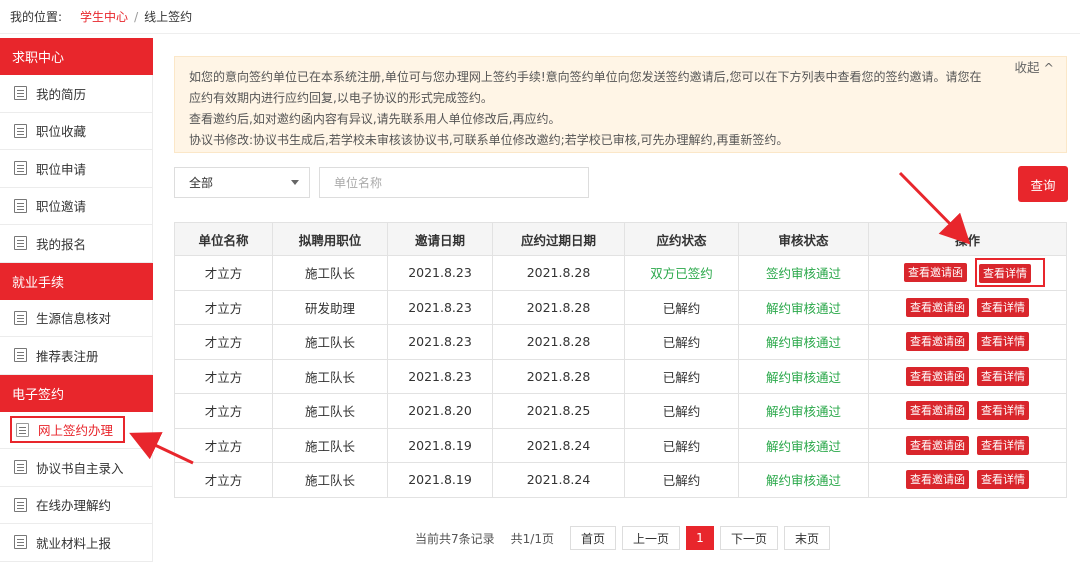  I want to click on sidebar-item-recommendation: 推荐表注册, so click(76, 356).